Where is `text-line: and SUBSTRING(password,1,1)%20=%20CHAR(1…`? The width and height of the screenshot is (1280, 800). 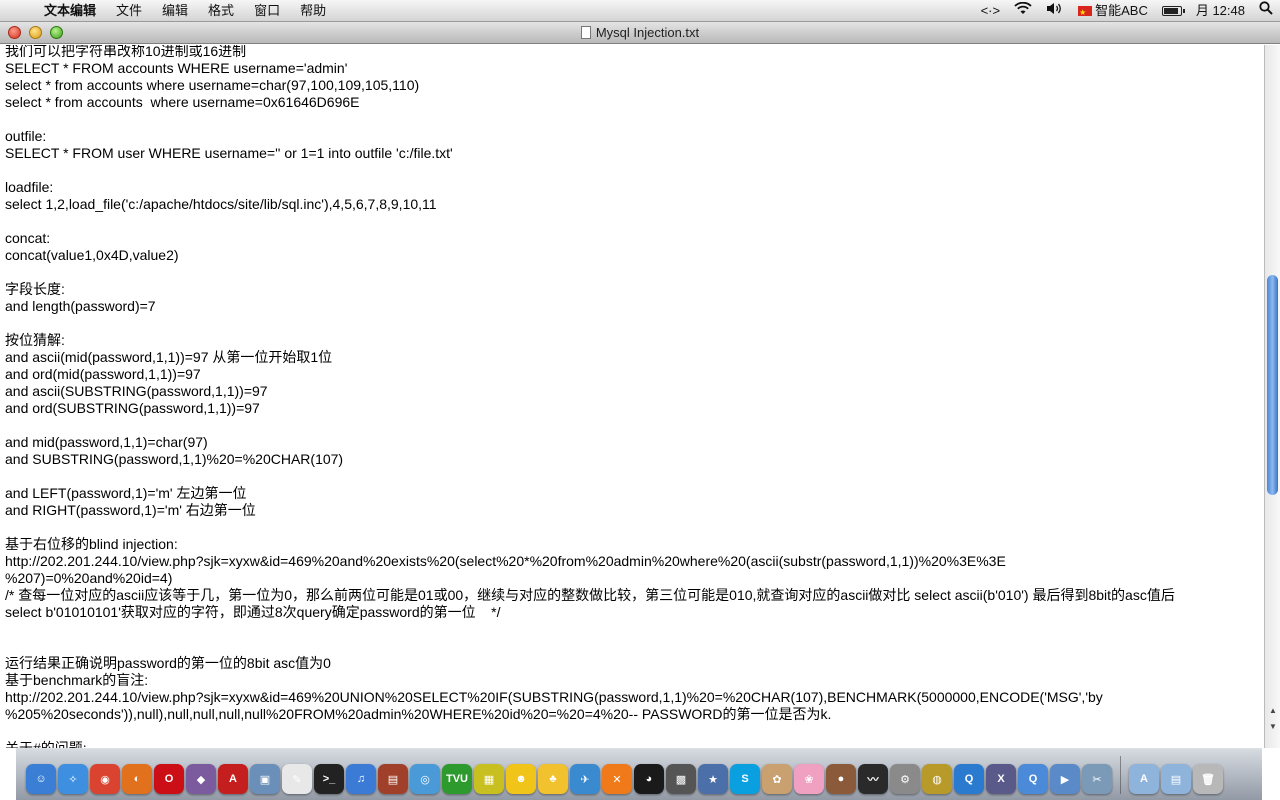 text-line: and SUBSTRING(password,1,1)%20=%20CHAR(1… is located at coordinates (632, 459).